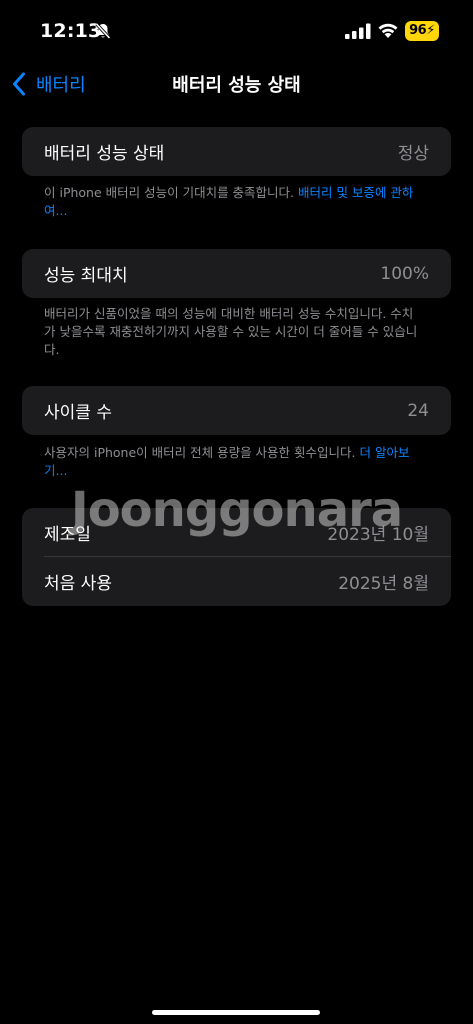 The height and width of the screenshot is (1024, 473). I want to click on battery-health-card: 배터리 성능 상태 정상, so click(236, 151).